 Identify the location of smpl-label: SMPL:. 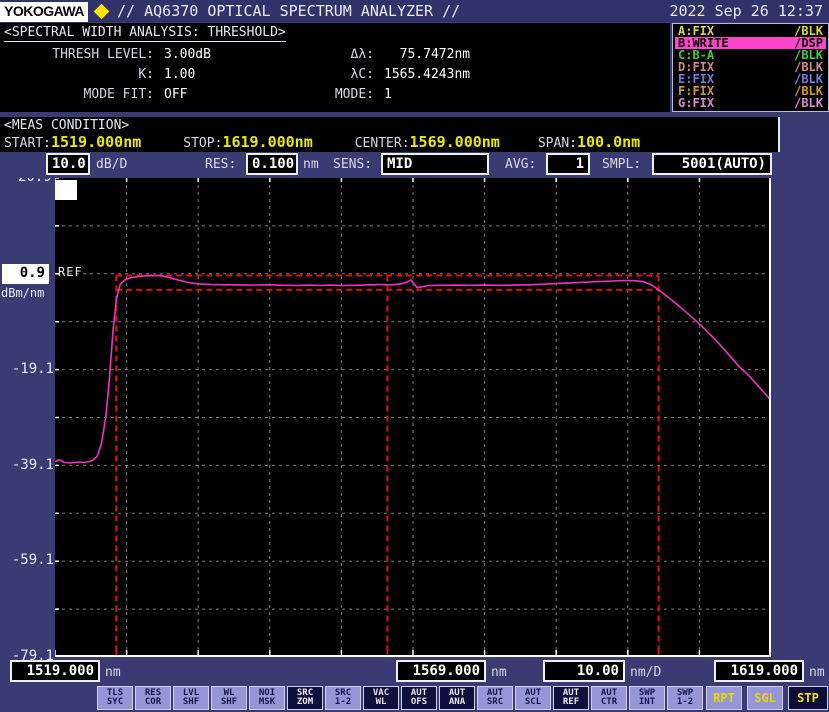
(622, 164).